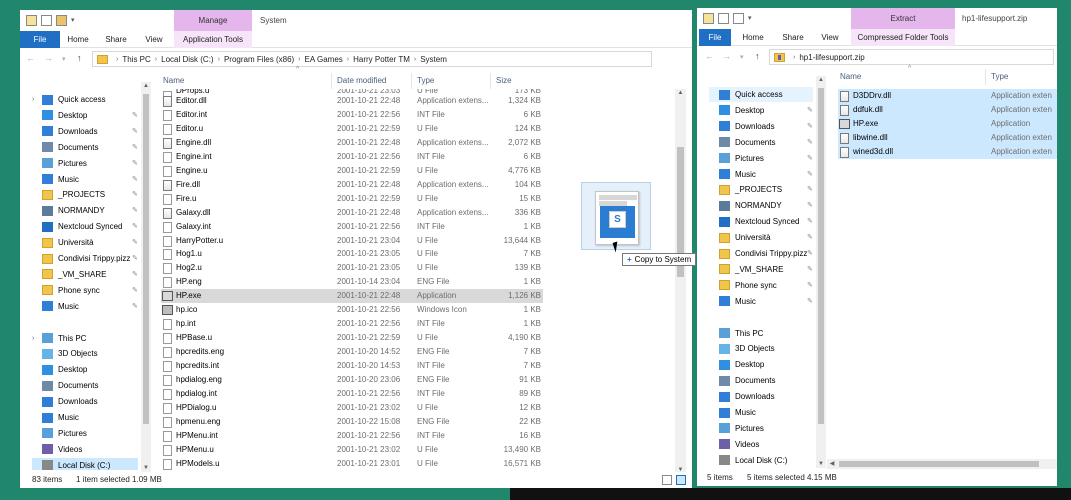 The height and width of the screenshot is (500, 1071). Describe the element at coordinates (877, 18) in the screenshot. I see `title-bar: ▾ Extract hp1-lifesupport.zip` at that location.